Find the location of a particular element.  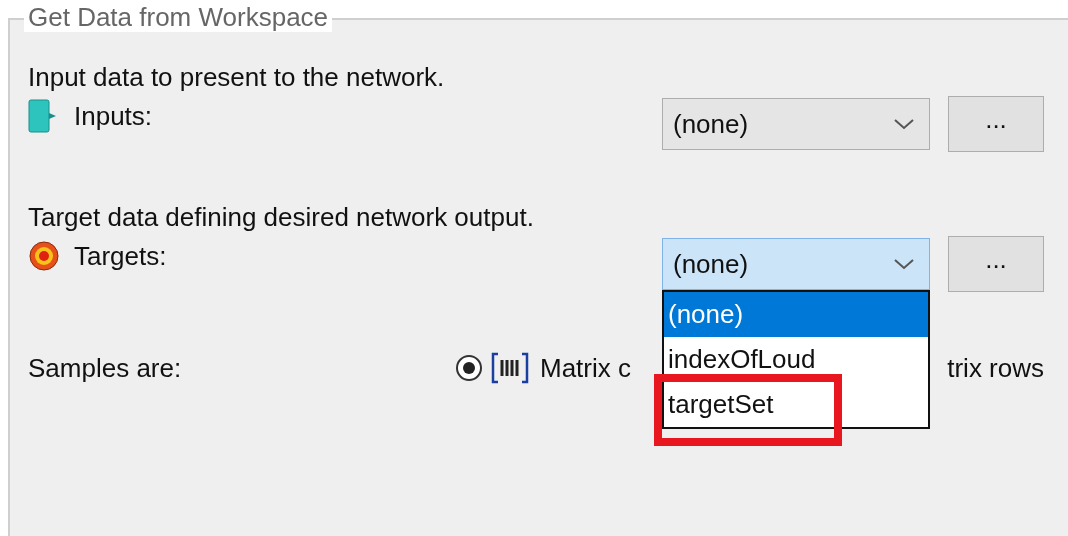

radio-label: trix rows is located at coordinates (995, 368).